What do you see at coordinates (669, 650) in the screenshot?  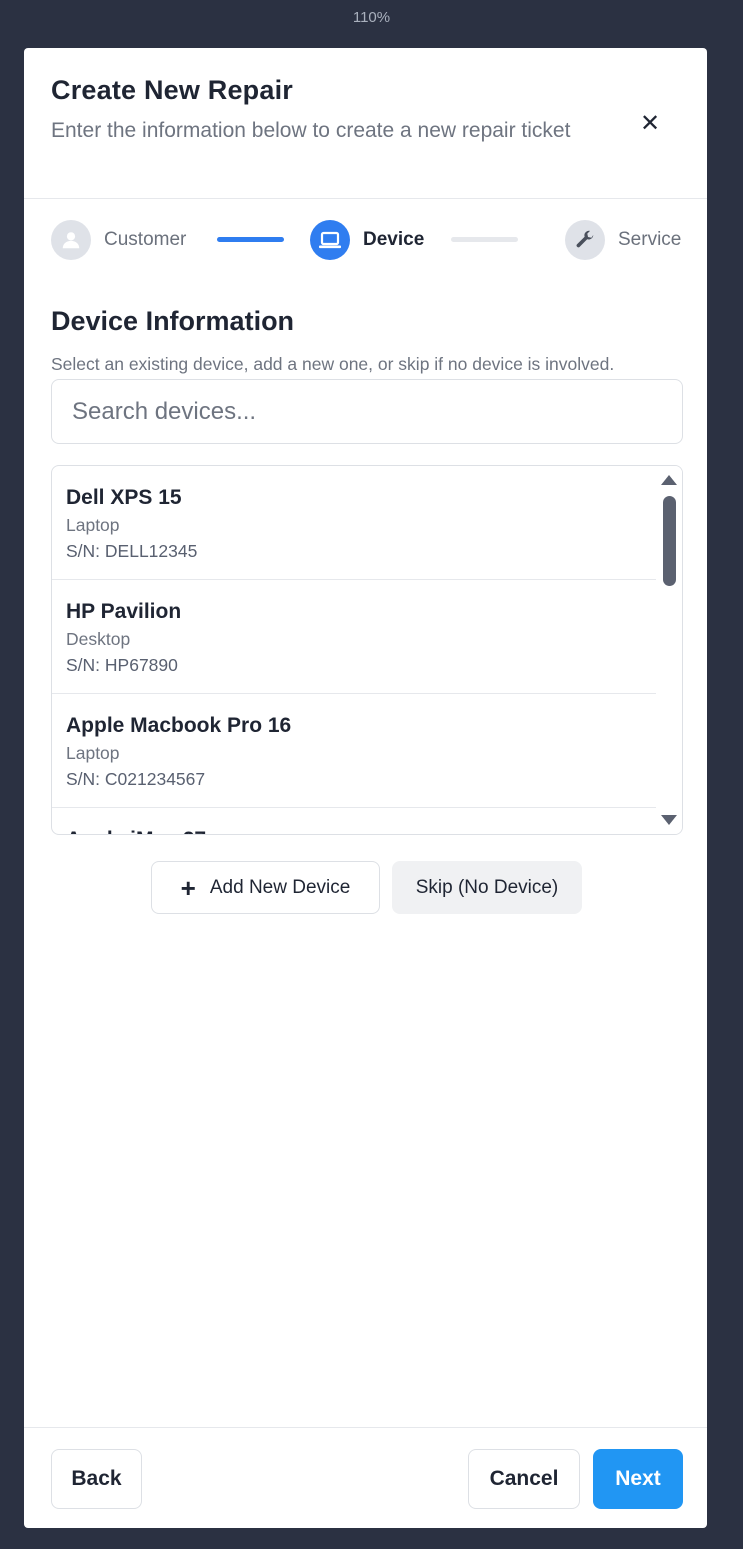 I see `scrollbar` at bounding box center [669, 650].